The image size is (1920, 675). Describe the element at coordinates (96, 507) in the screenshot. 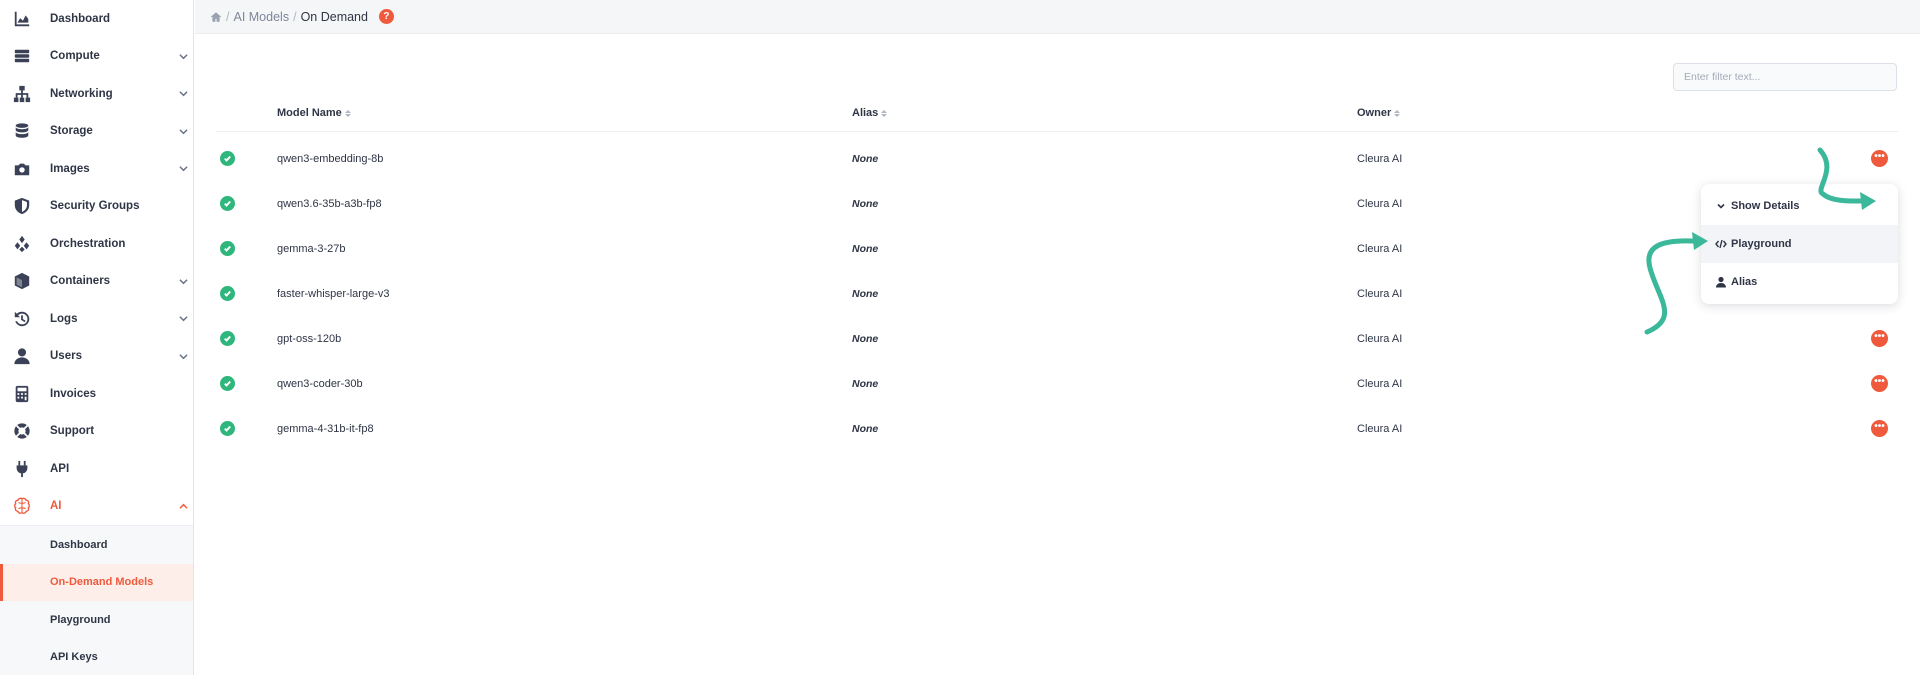

I see `sidebar-item-ai: AI` at that location.